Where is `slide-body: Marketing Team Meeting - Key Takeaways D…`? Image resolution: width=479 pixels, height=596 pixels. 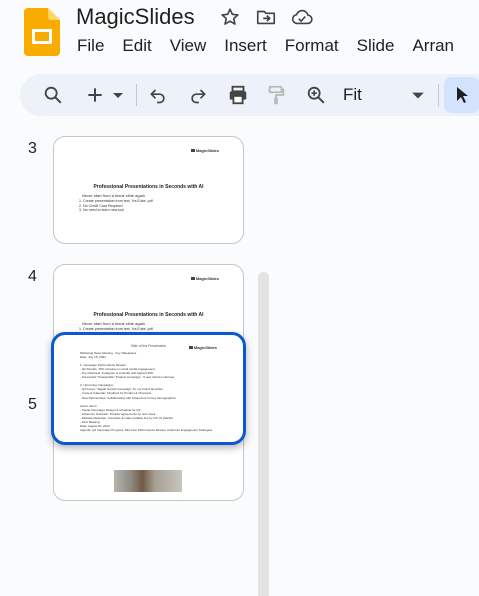
slide-body: Marketing Team Meeting - Key Takeaways D… is located at coordinates (146, 391).